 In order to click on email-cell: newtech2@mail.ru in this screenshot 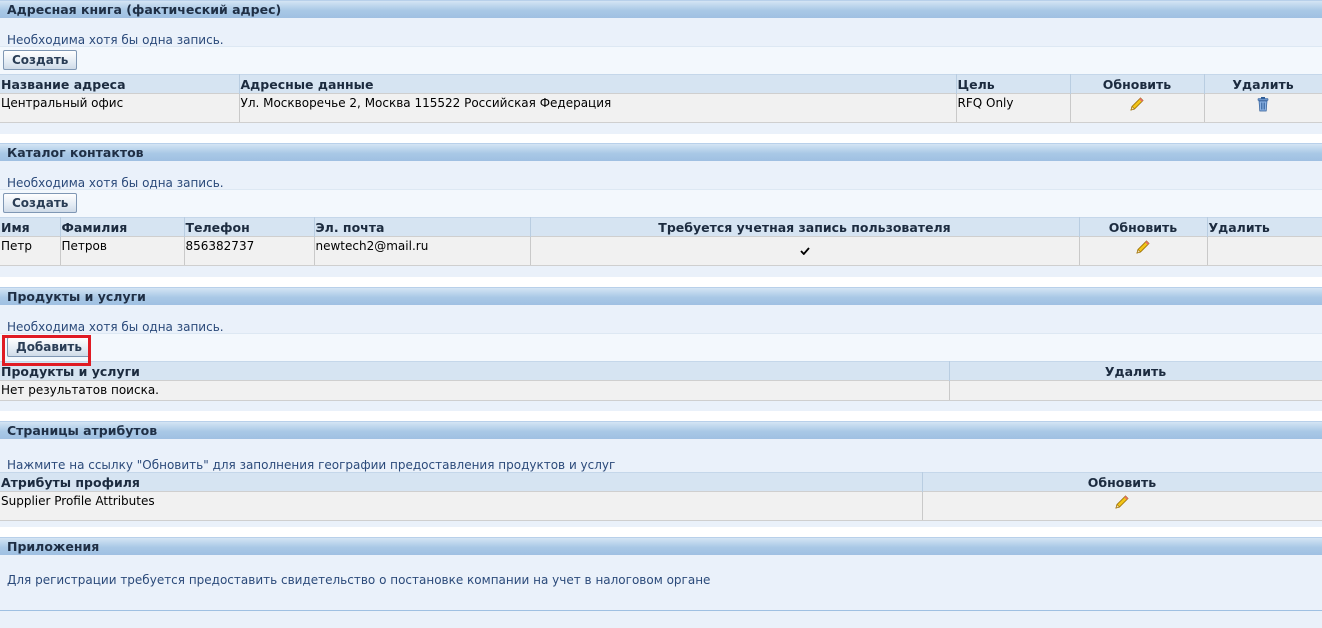, I will do `click(422, 251)`.